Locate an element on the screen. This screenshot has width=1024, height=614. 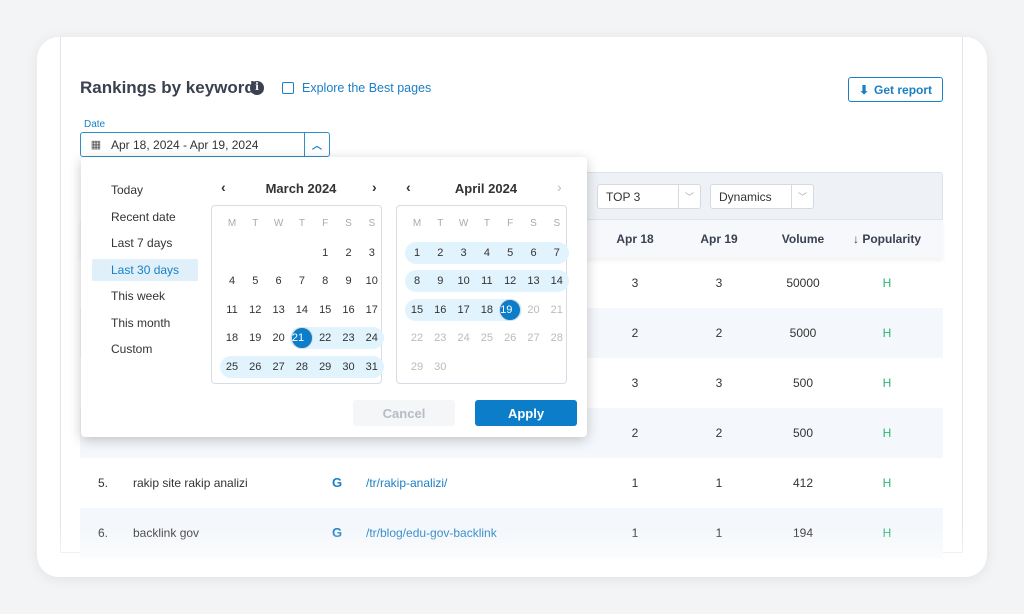
url-link: /tr/rakip-analizi/ is located at coordinates (406, 483).